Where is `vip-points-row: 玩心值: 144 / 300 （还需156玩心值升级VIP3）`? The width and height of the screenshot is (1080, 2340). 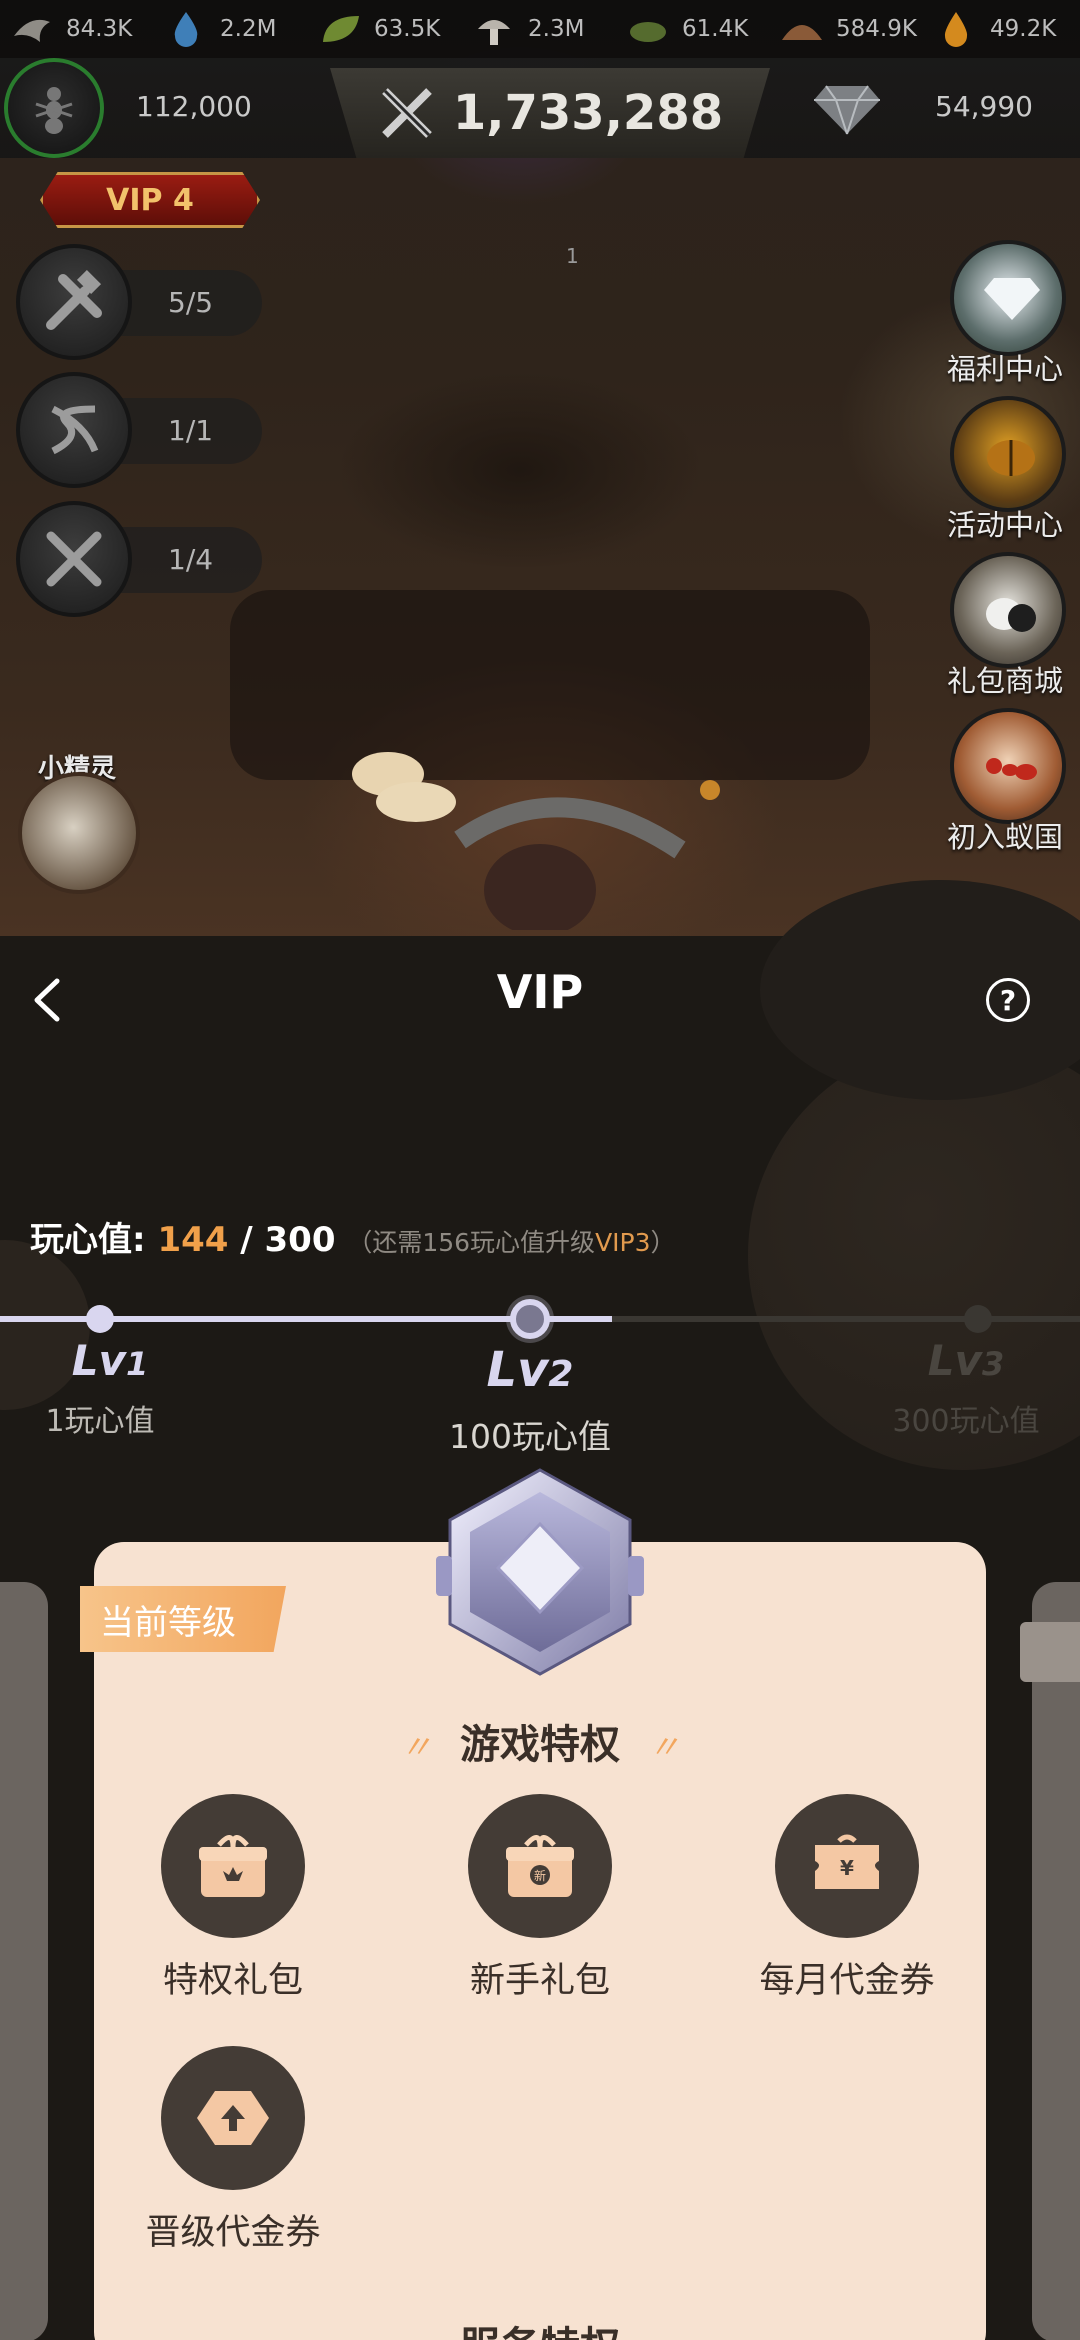
vip-points-row: 玩心值: 144 / 300 （还需156玩心值升级VIP3） is located at coordinates (353, 1236).